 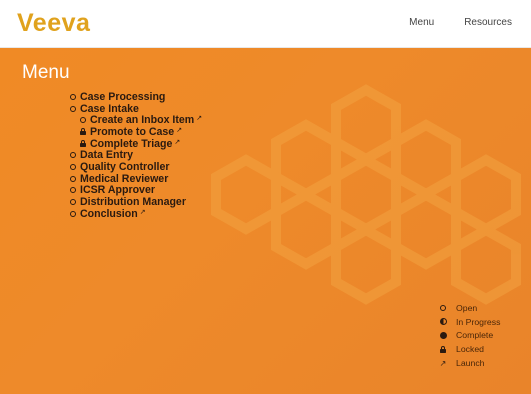 What do you see at coordinates (443, 322) in the screenshot?
I see `half-circle-icon` at bounding box center [443, 322].